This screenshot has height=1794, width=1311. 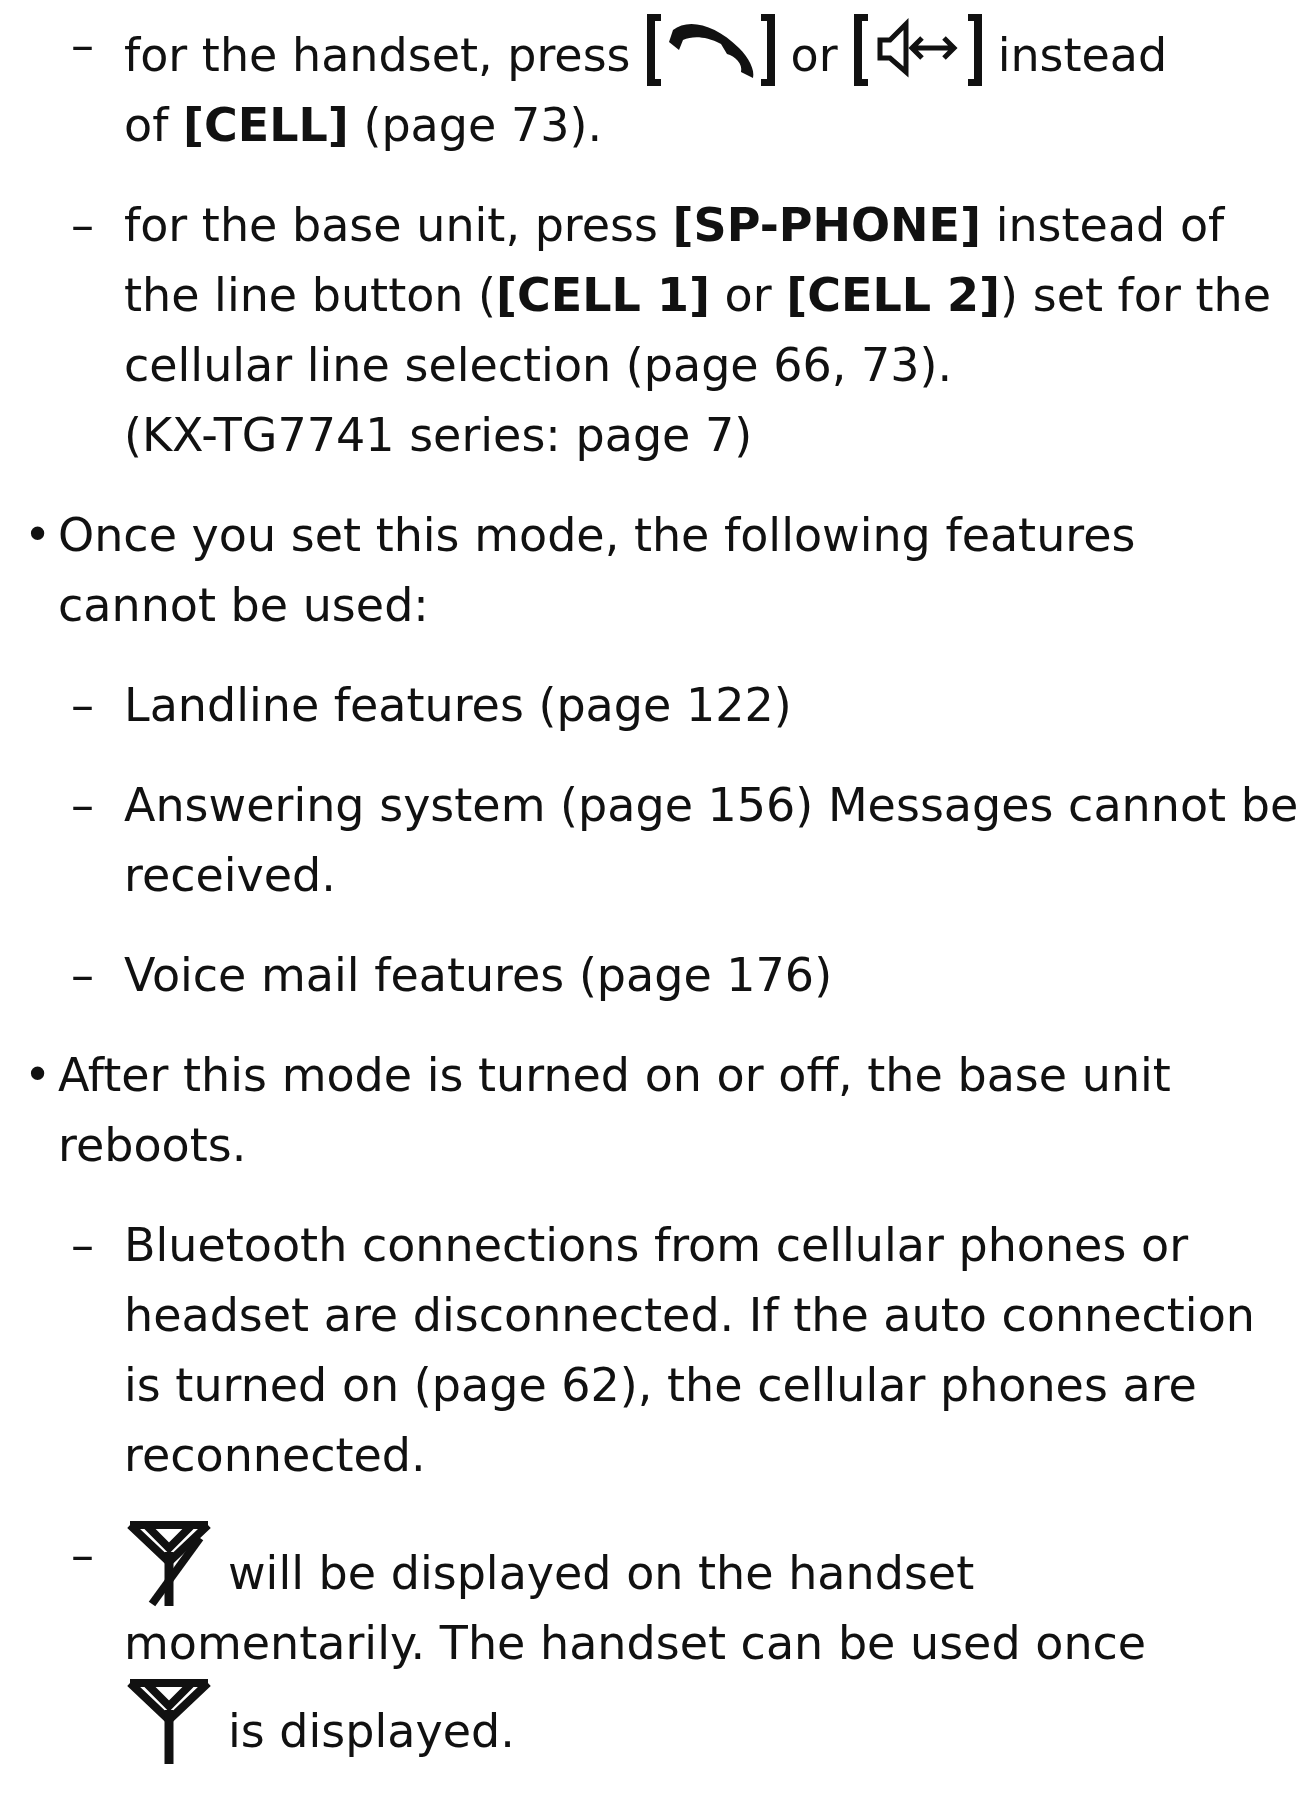 What do you see at coordinates (635, 1643) in the screenshot?
I see `text: momentarily. The handset can be used once` at bounding box center [635, 1643].